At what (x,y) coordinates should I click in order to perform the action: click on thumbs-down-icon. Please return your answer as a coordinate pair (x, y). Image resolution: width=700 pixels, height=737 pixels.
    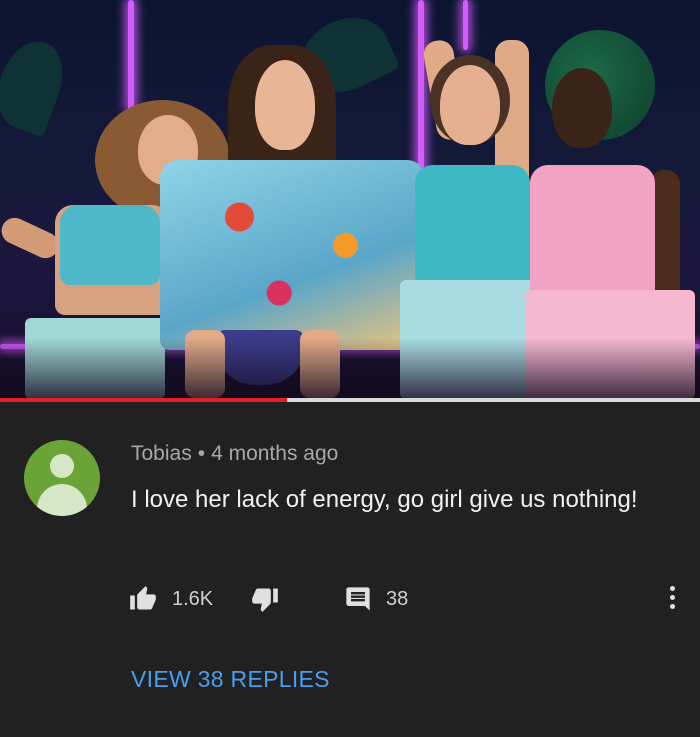
    Looking at the image, I should click on (265, 599).